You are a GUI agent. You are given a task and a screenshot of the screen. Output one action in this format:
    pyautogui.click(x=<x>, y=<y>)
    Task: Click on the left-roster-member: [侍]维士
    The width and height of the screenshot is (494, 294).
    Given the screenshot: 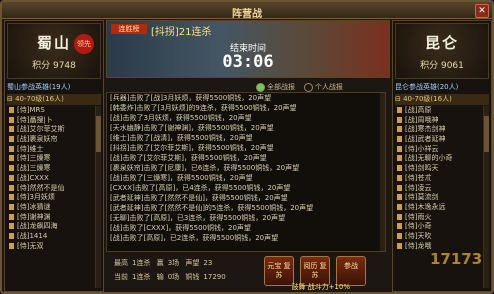 What is the action you would take?
    pyautogui.click(x=51, y=150)
    